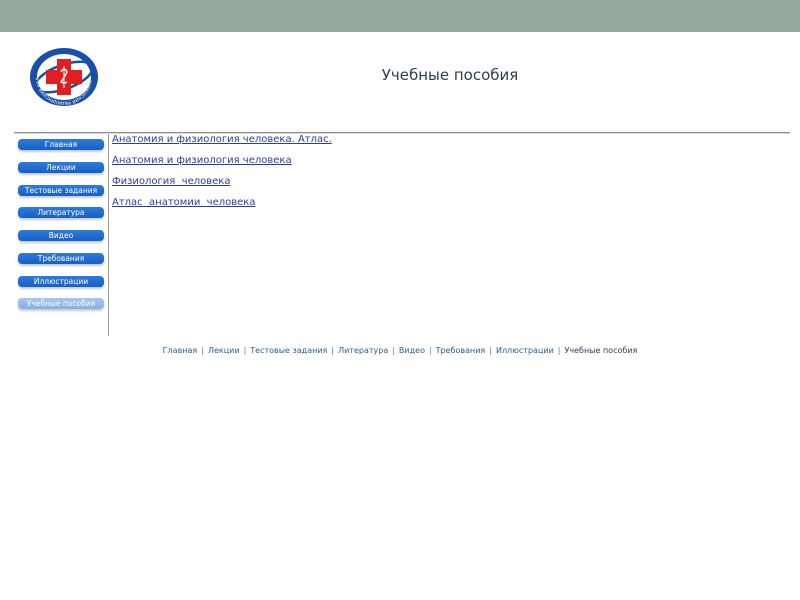 The height and width of the screenshot is (600, 800). Describe the element at coordinates (601, 350) in the screenshot. I see `footer-current-textbooks: Учебные пособия` at that location.